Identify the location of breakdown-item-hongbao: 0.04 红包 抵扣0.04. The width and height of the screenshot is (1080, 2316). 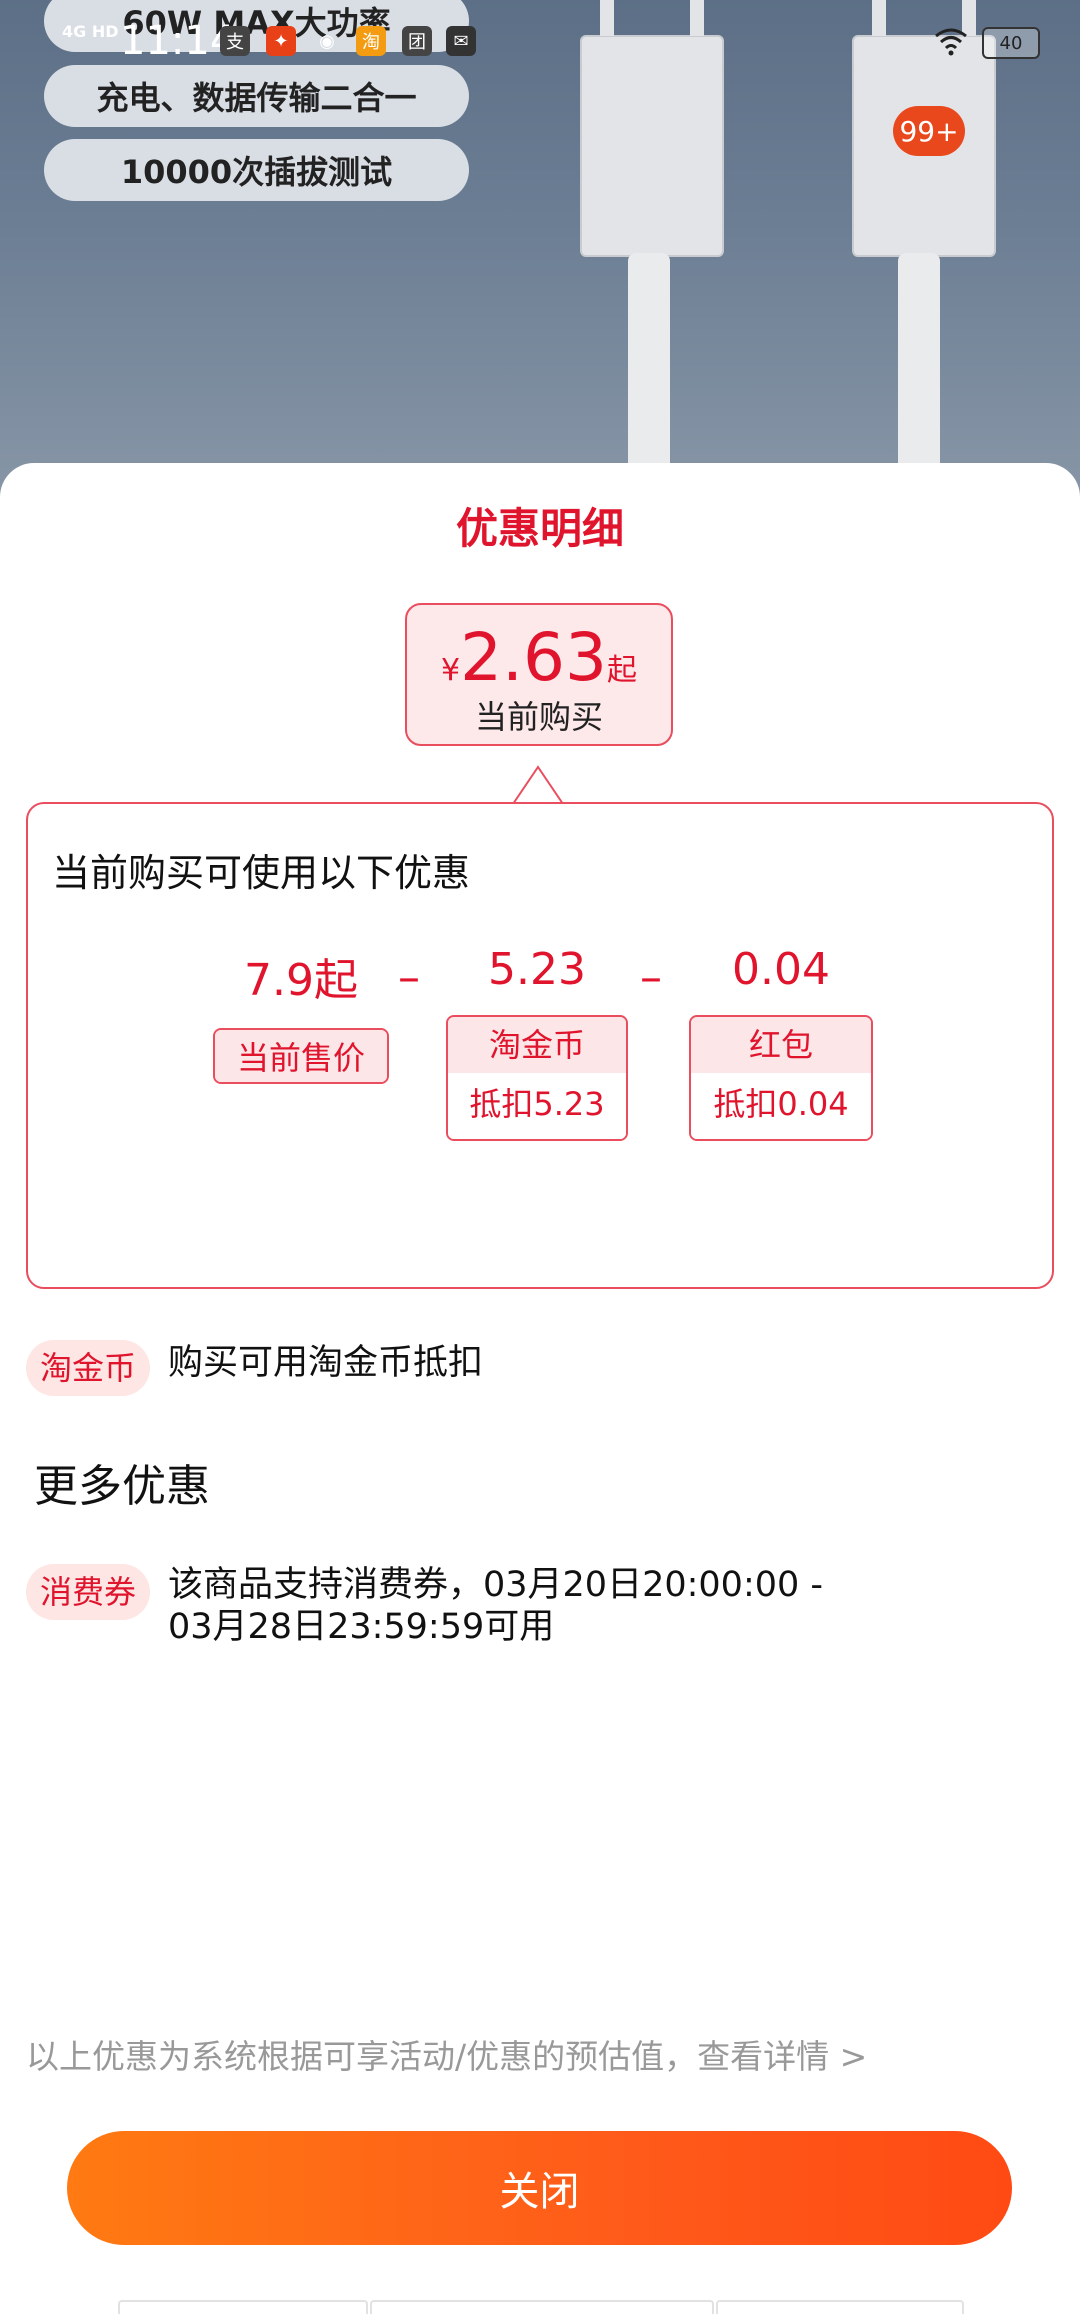
(781, 1042).